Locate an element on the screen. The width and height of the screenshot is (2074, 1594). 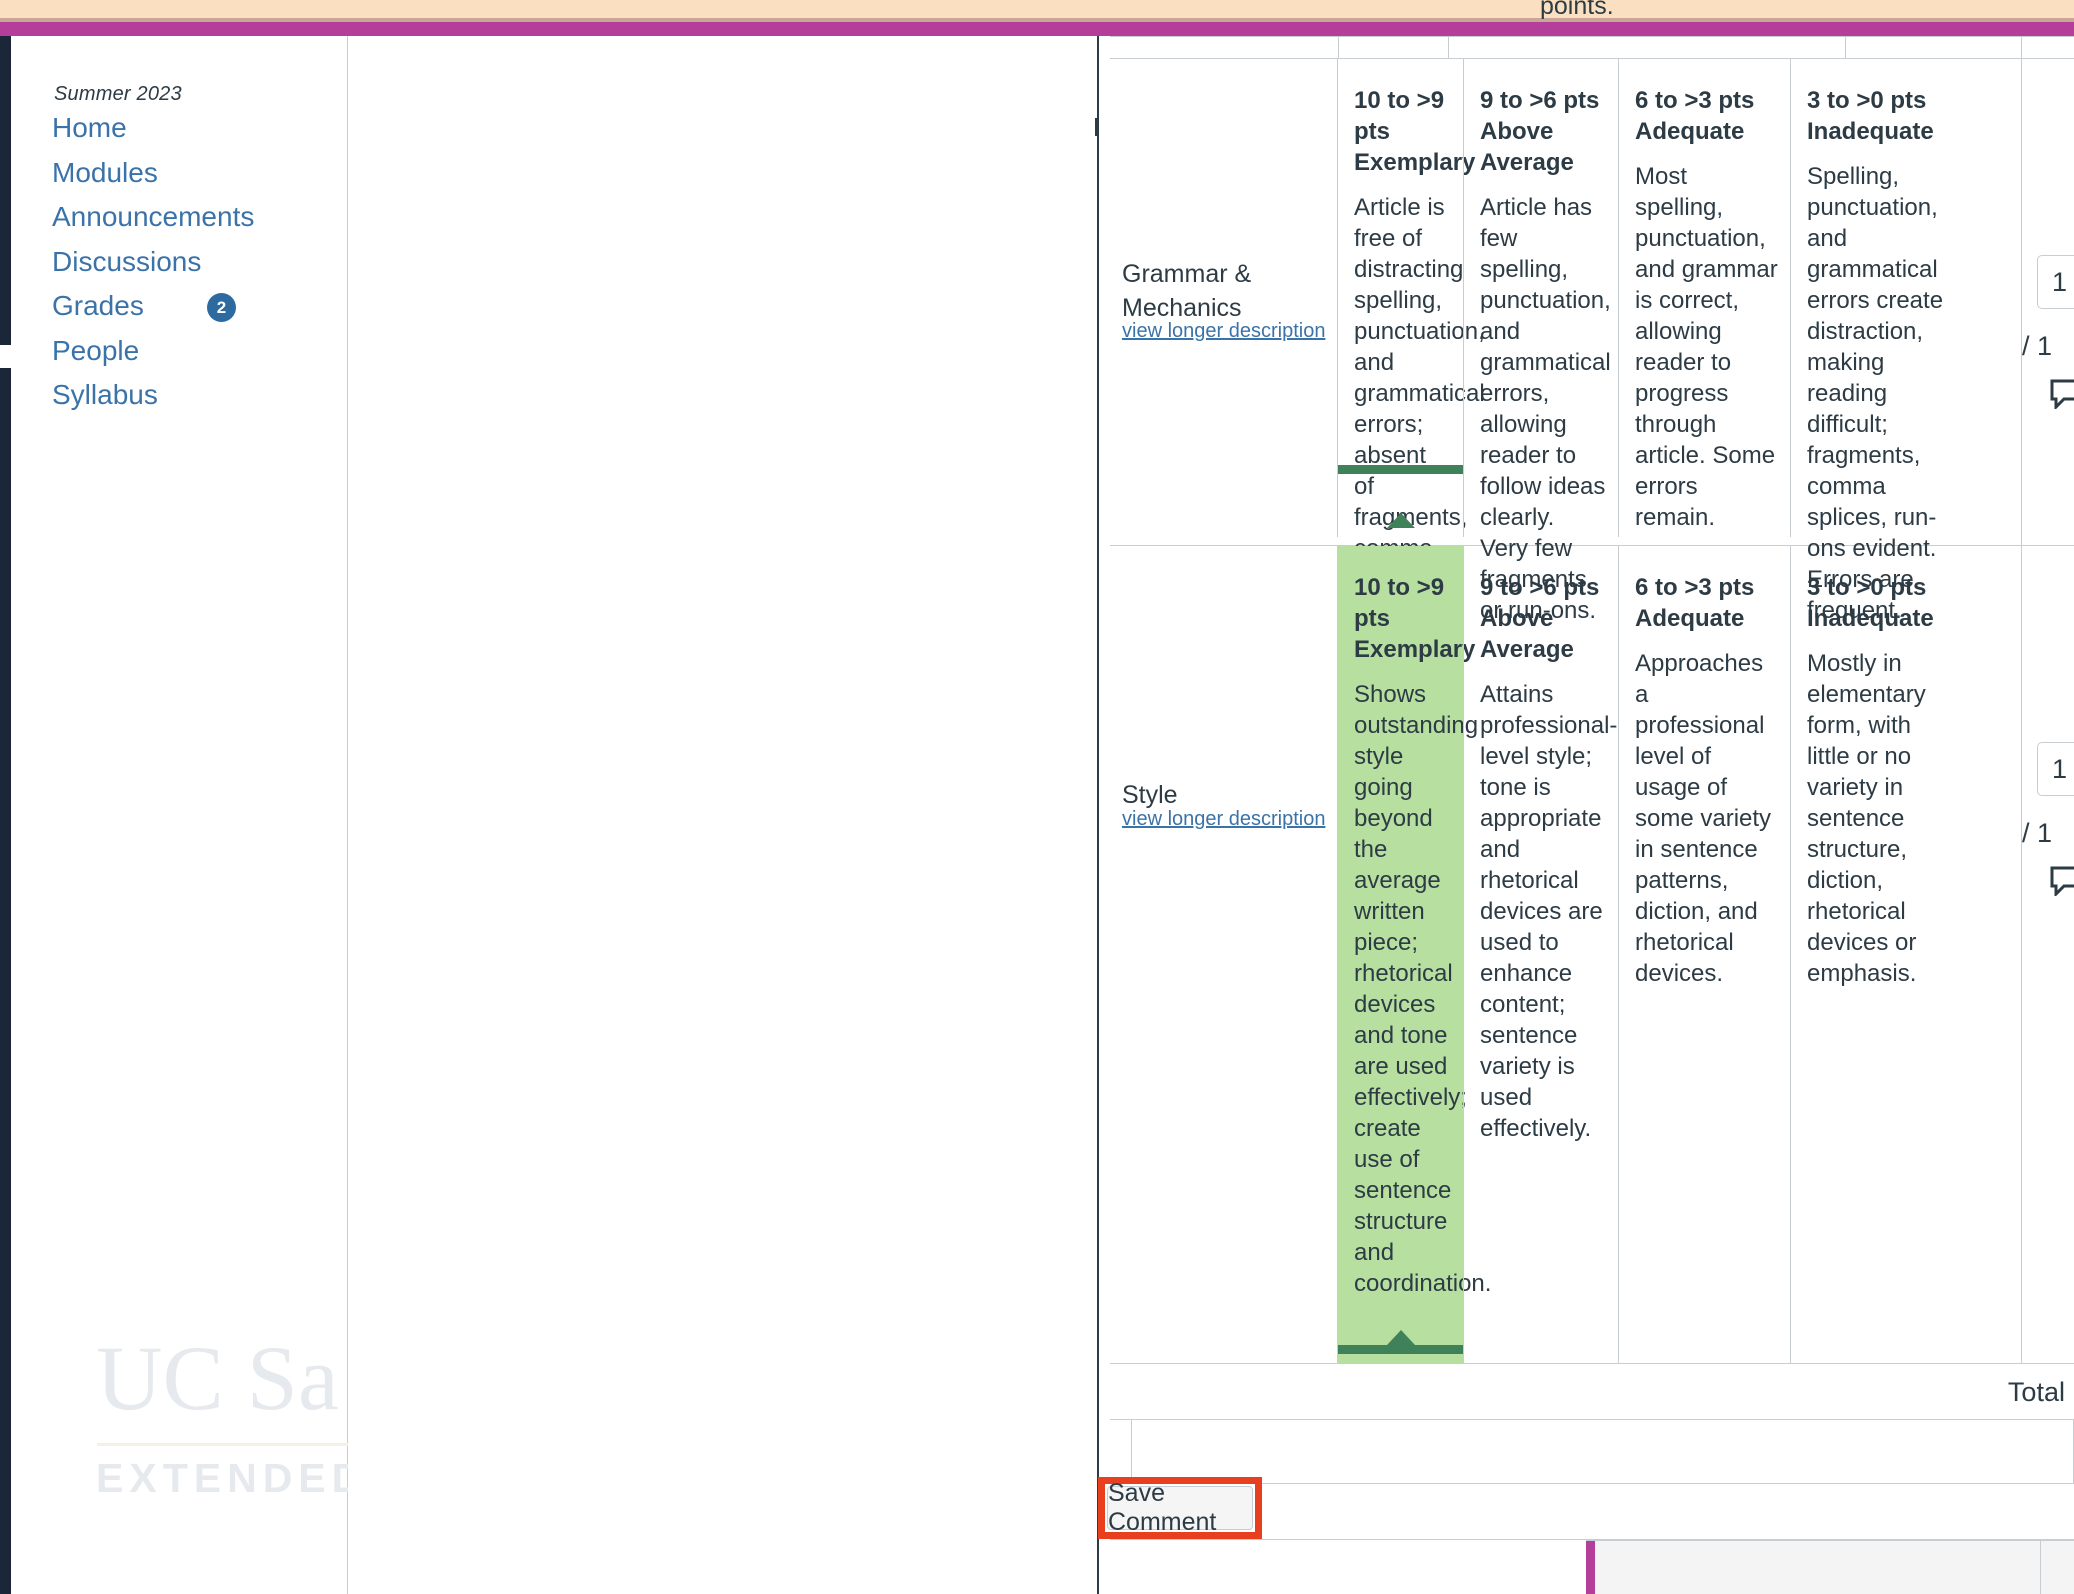
global-nav-rail-lower is located at coordinates (5, 981).